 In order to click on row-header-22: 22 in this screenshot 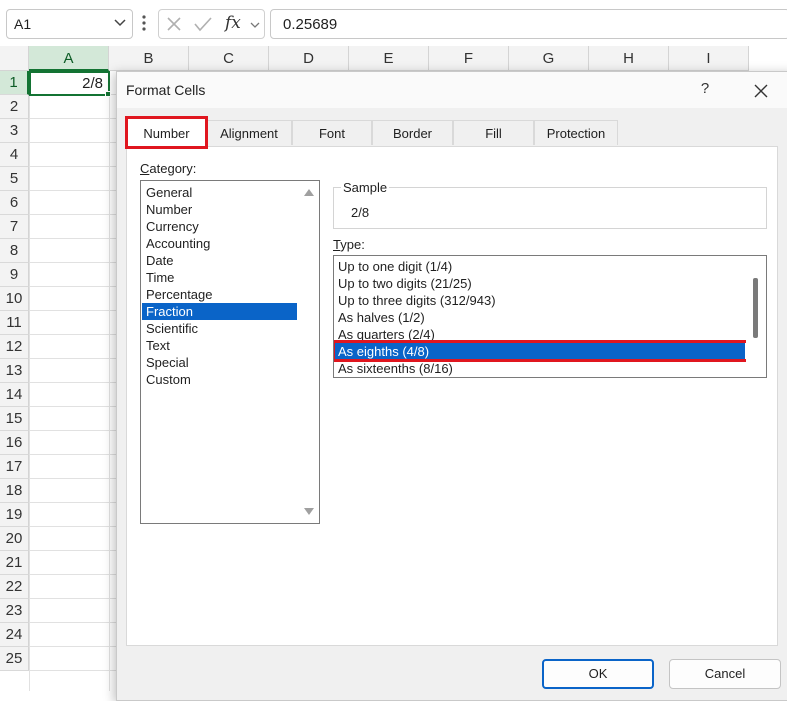, I will do `click(14, 587)`.